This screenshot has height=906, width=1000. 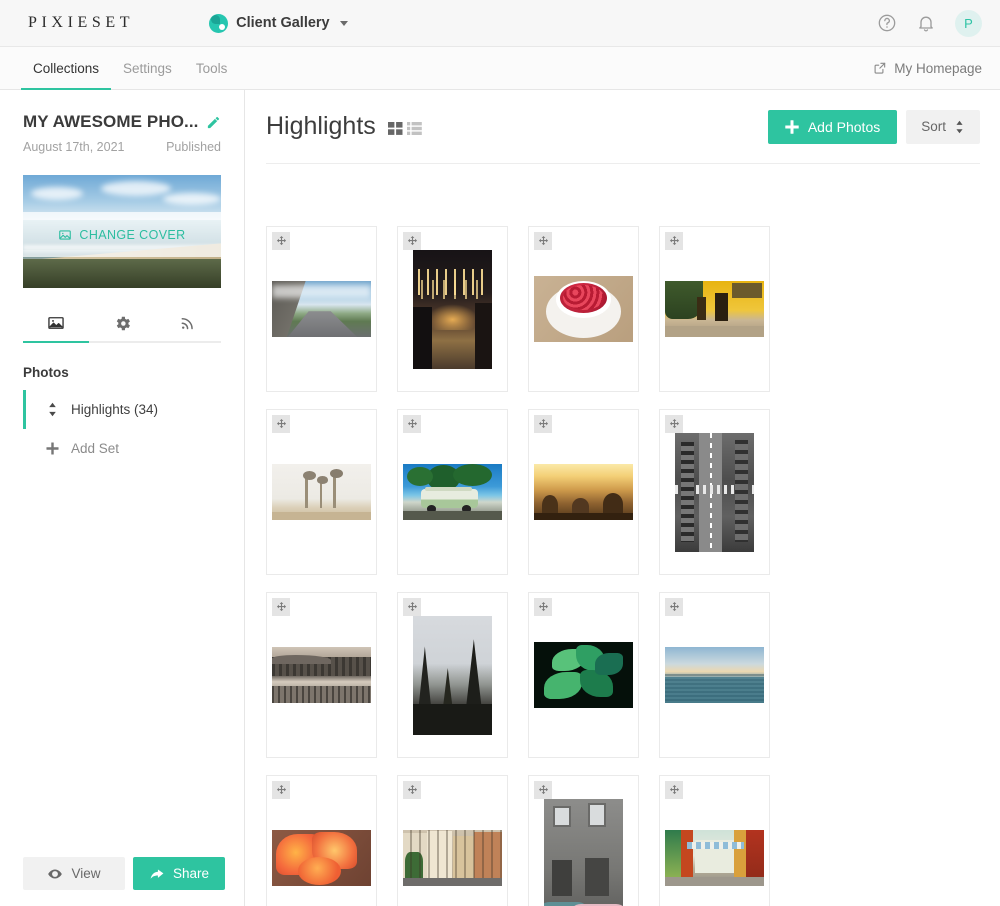 I want to click on avatar: P, so click(x=968, y=23).